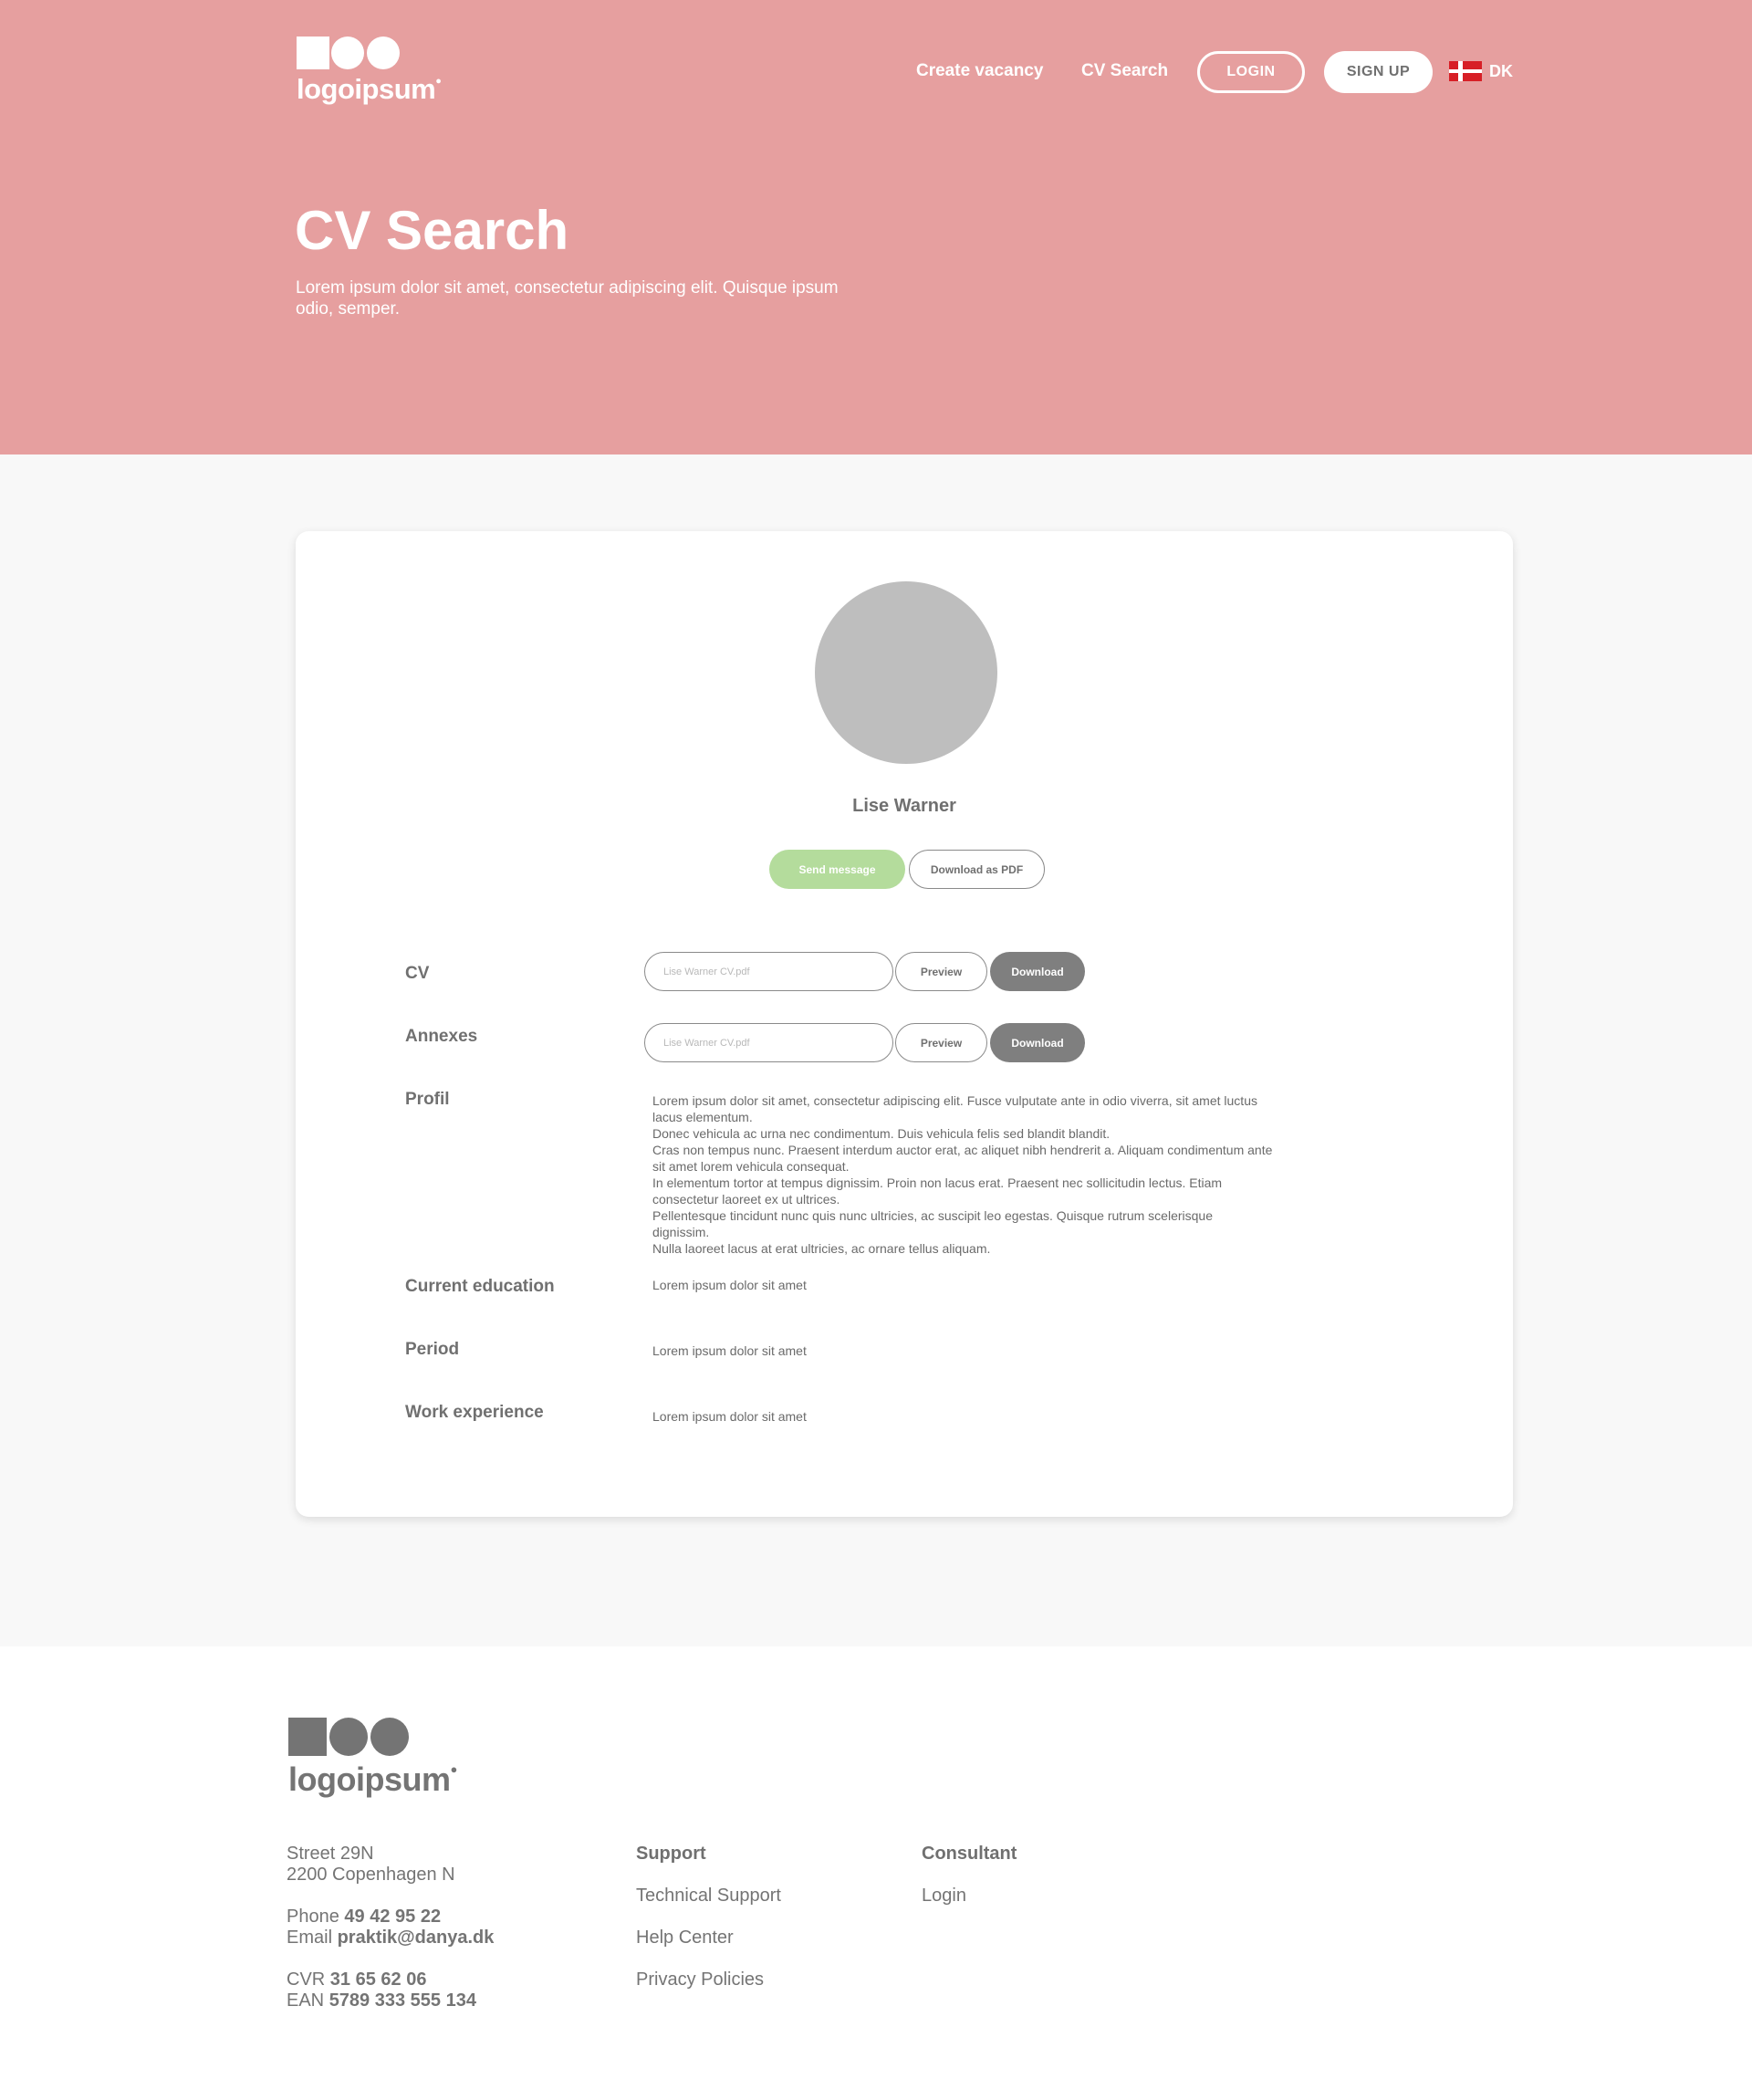 This screenshot has width=1752, height=2100. I want to click on nav-cv-search: CV Search, so click(1124, 71).